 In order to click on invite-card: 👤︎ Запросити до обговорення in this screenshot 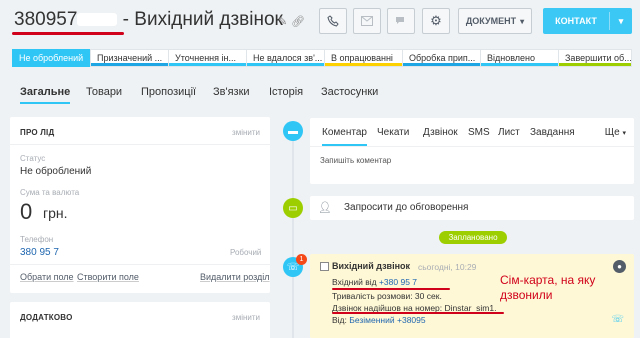, I will do `click(472, 208)`.